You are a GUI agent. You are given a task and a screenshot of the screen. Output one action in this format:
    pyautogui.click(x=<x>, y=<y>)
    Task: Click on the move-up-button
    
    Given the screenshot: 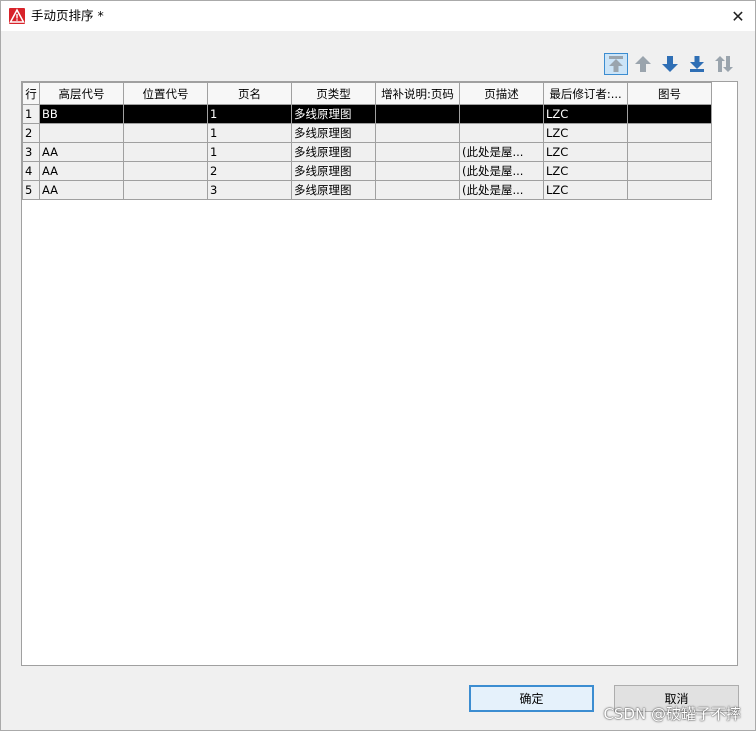 What is the action you would take?
    pyautogui.click(x=643, y=64)
    